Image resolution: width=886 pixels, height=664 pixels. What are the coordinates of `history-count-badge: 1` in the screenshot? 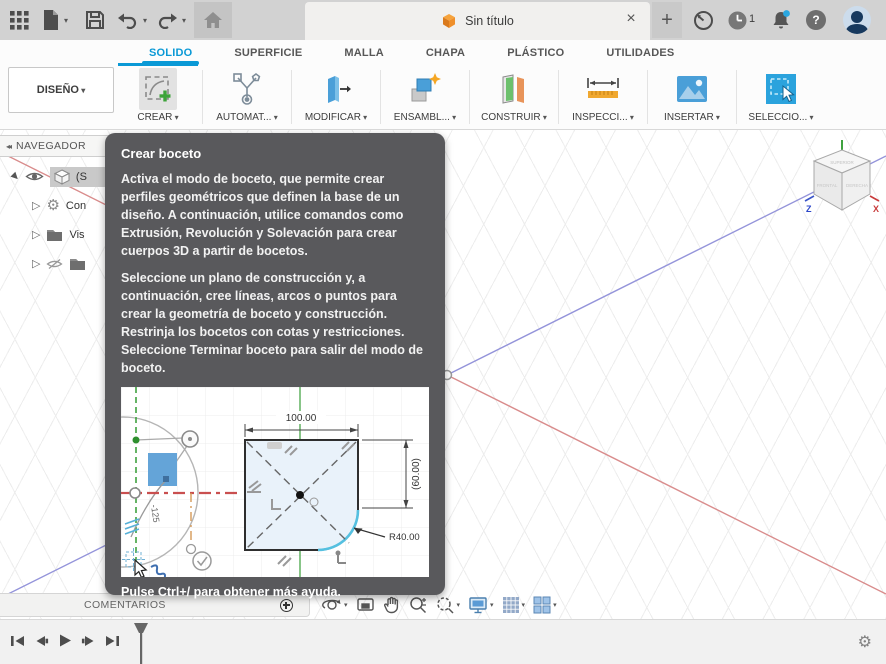 It's located at (752, 19).